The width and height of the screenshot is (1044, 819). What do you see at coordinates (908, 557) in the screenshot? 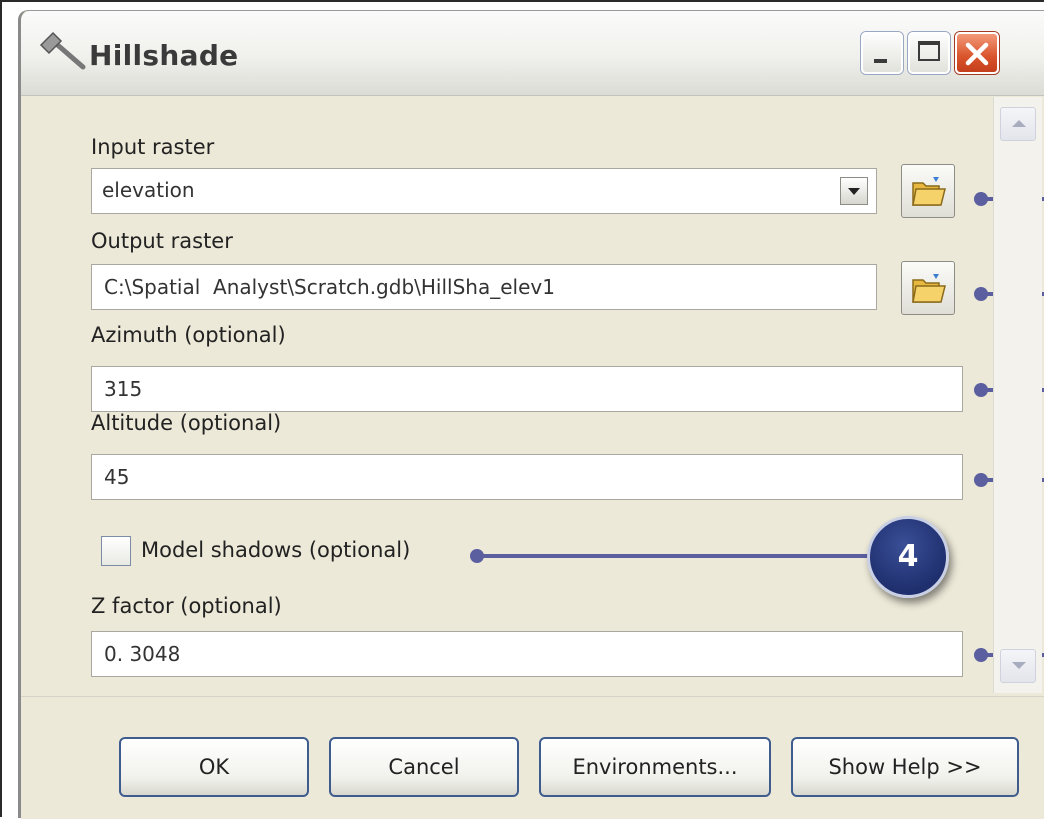
I see `step-number-badge: 4` at bounding box center [908, 557].